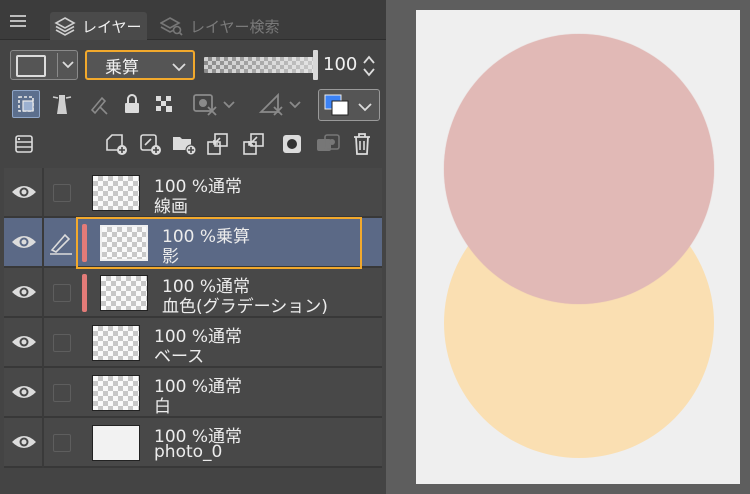 This screenshot has height=494, width=750. Describe the element at coordinates (61, 244) in the screenshot. I see `pen-icon` at that location.